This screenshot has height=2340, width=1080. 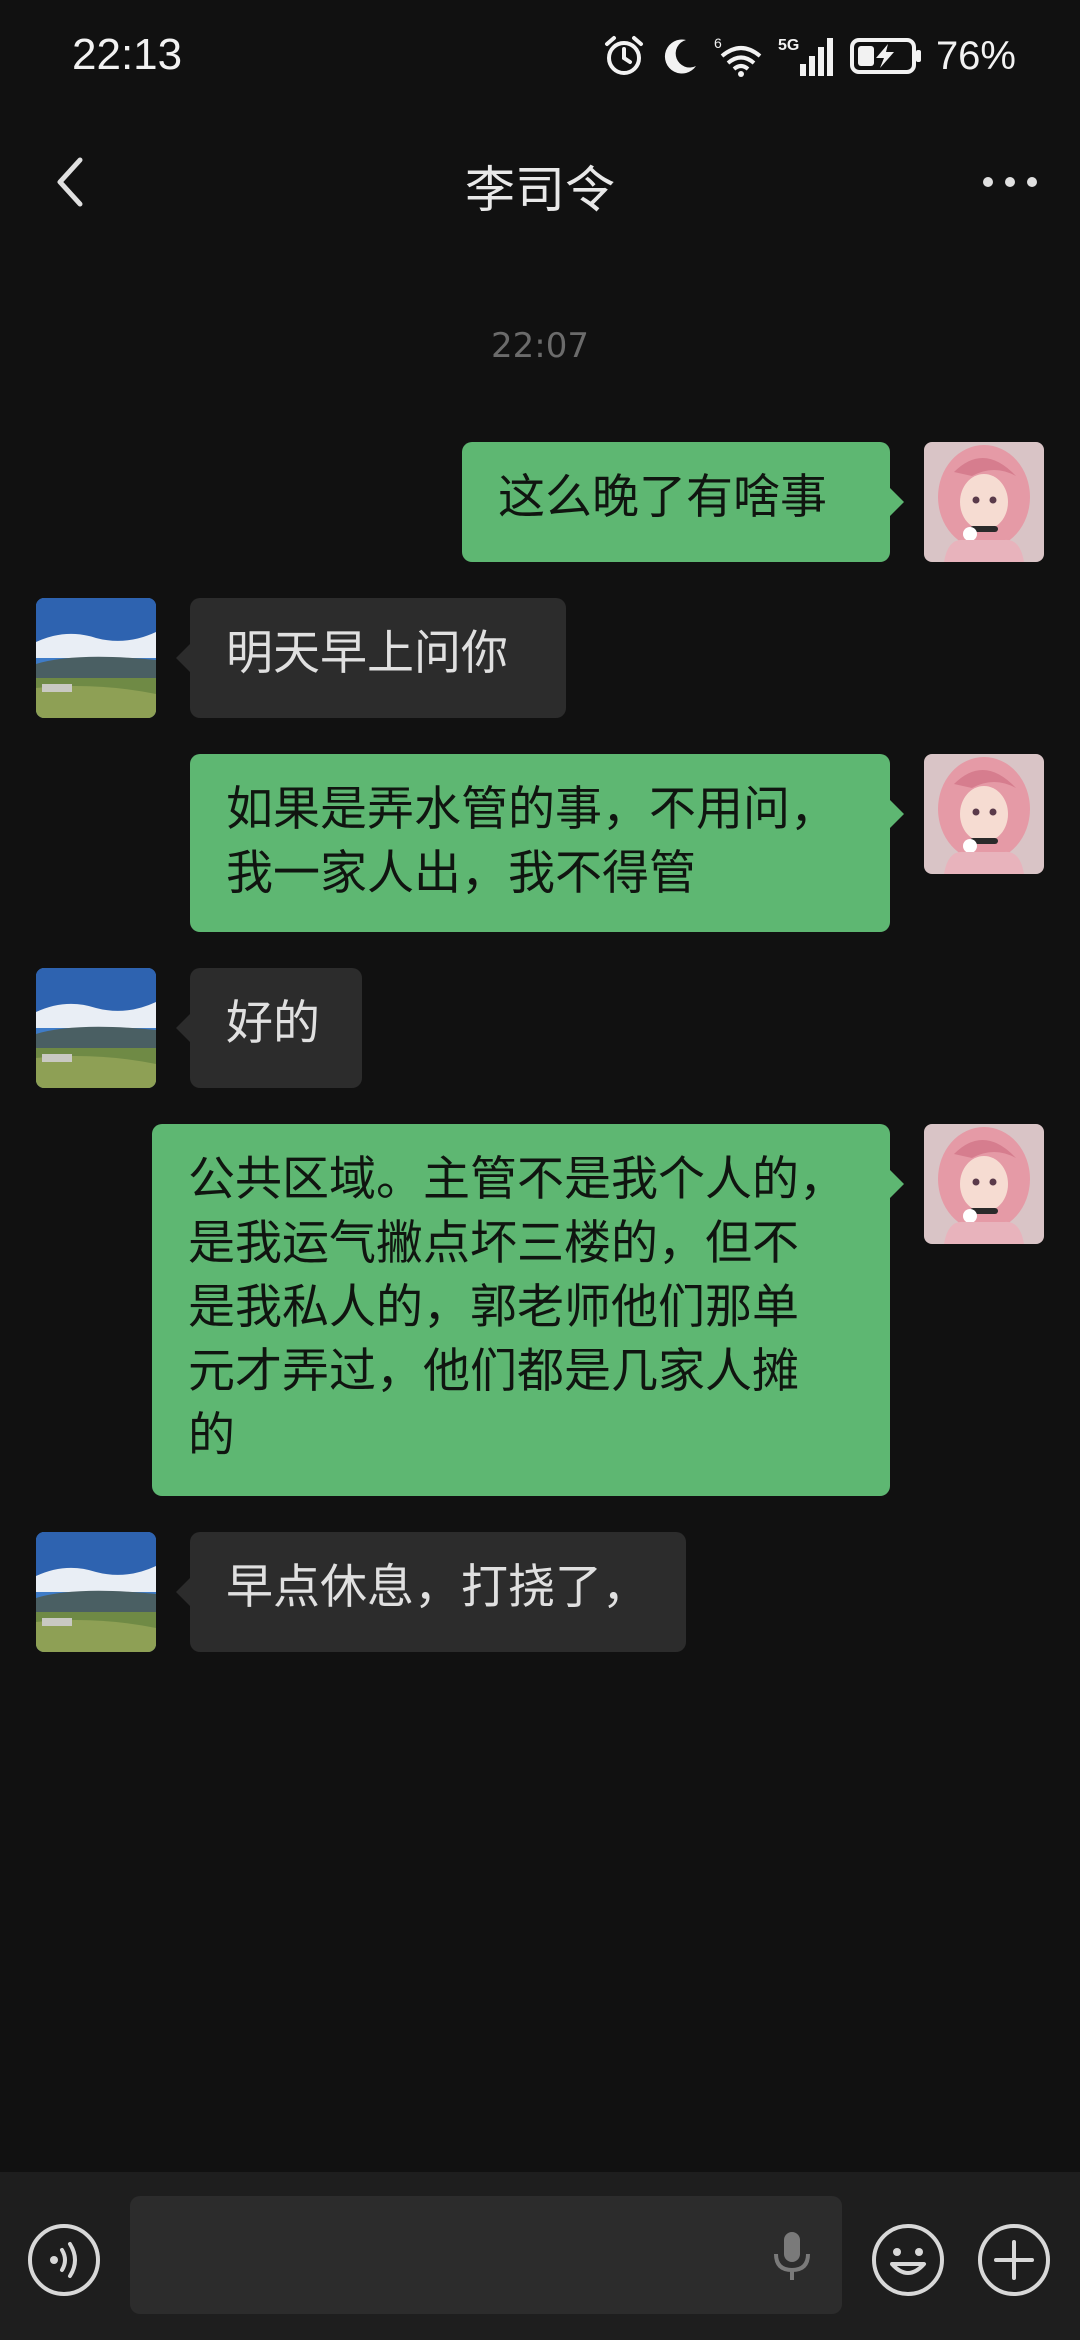 I want to click on incoming-message-bubble: 早点休息，打挠了，, so click(x=431, y=1592).